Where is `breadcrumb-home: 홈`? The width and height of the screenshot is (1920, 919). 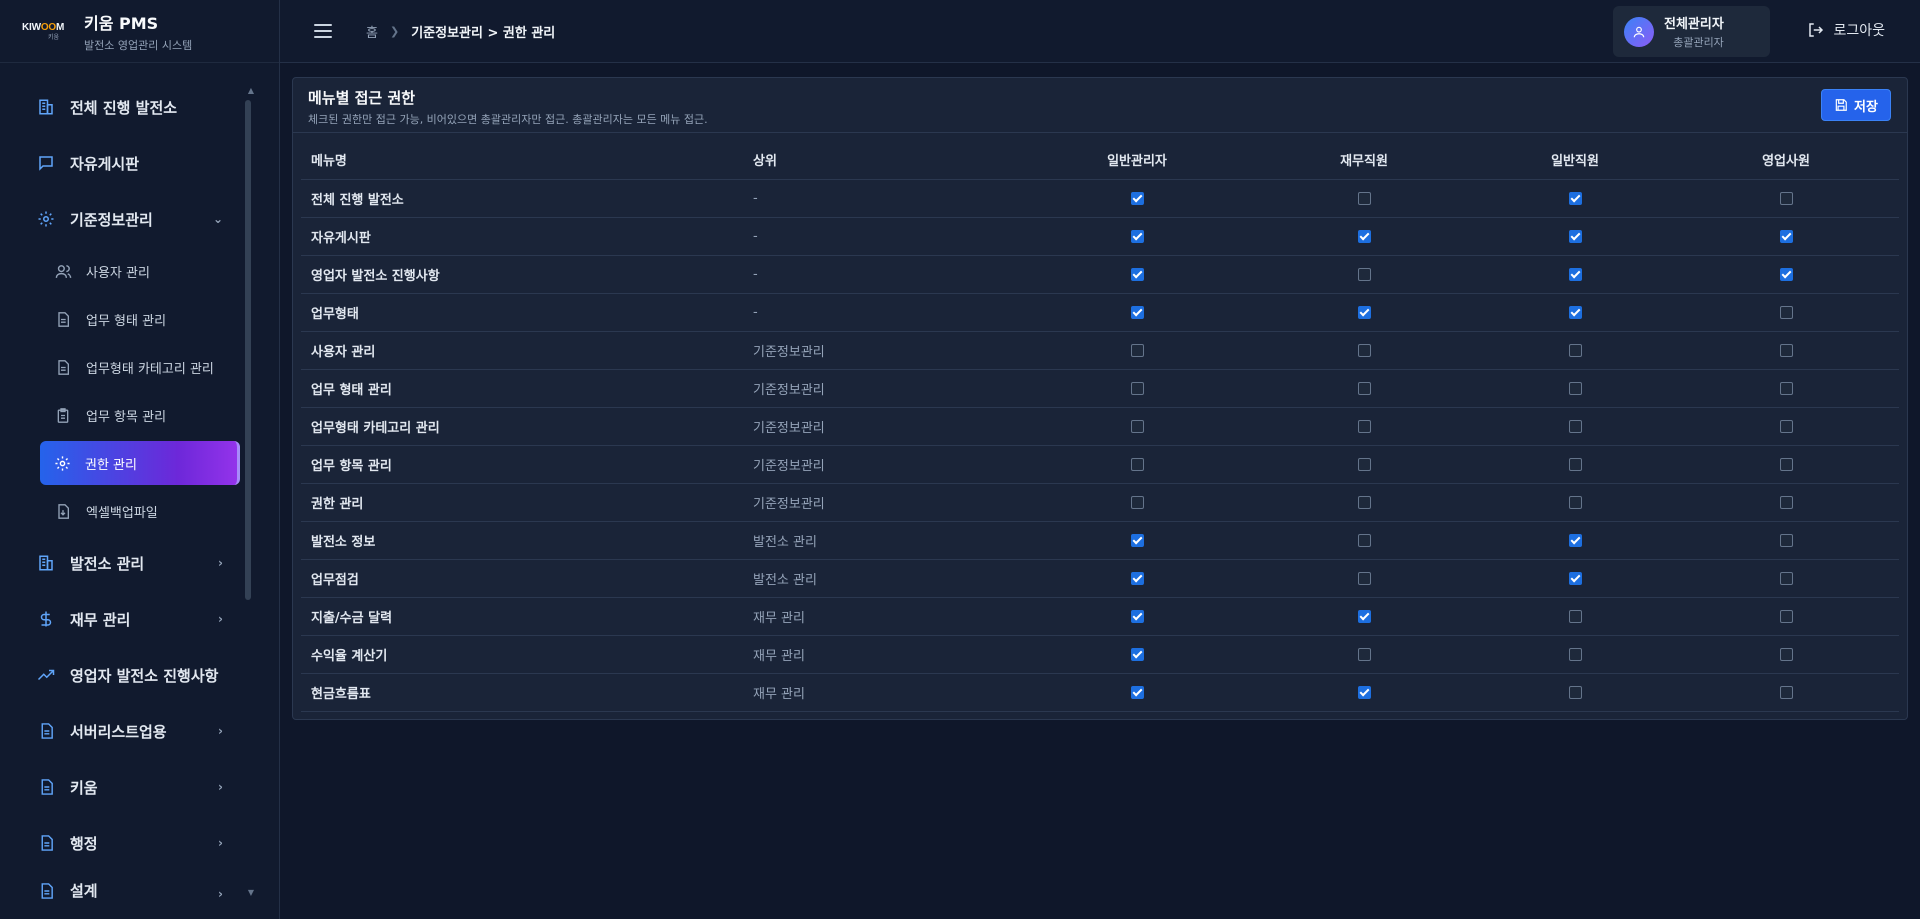
breadcrumb-home: 홈 is located at coordinates (372, 31).